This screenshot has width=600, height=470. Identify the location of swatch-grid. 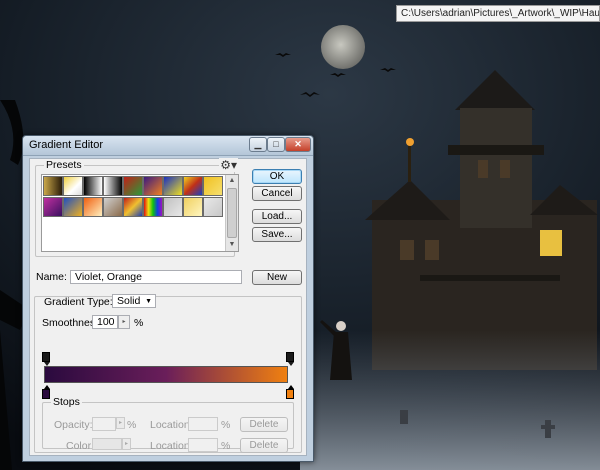
(133, 198).